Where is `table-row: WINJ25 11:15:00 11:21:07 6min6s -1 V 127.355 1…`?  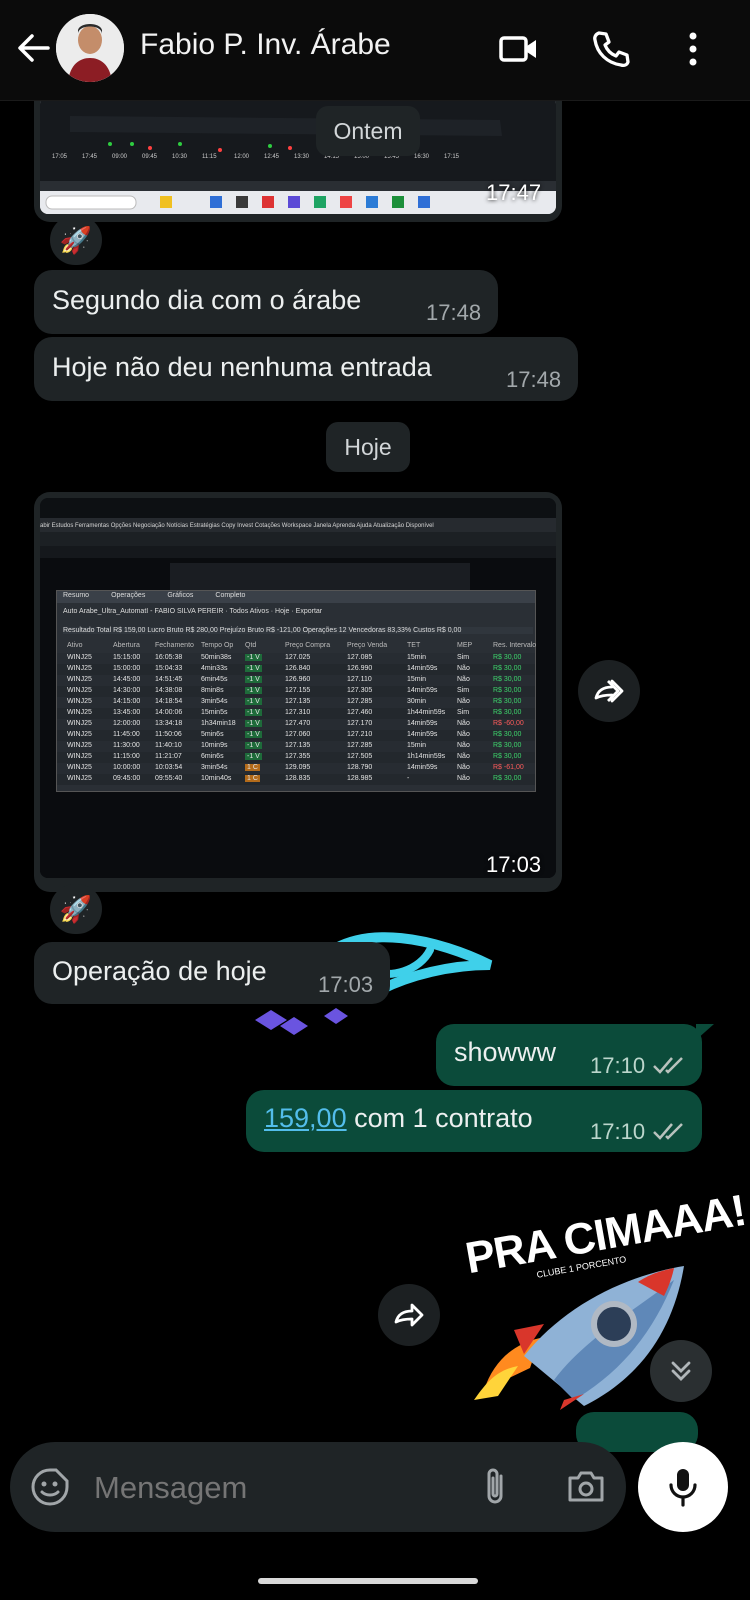
table-row: WINJ25 11:15:00 11:21:07 6min6s -1 V 127.355 1… is located at coordinates (296, 757).